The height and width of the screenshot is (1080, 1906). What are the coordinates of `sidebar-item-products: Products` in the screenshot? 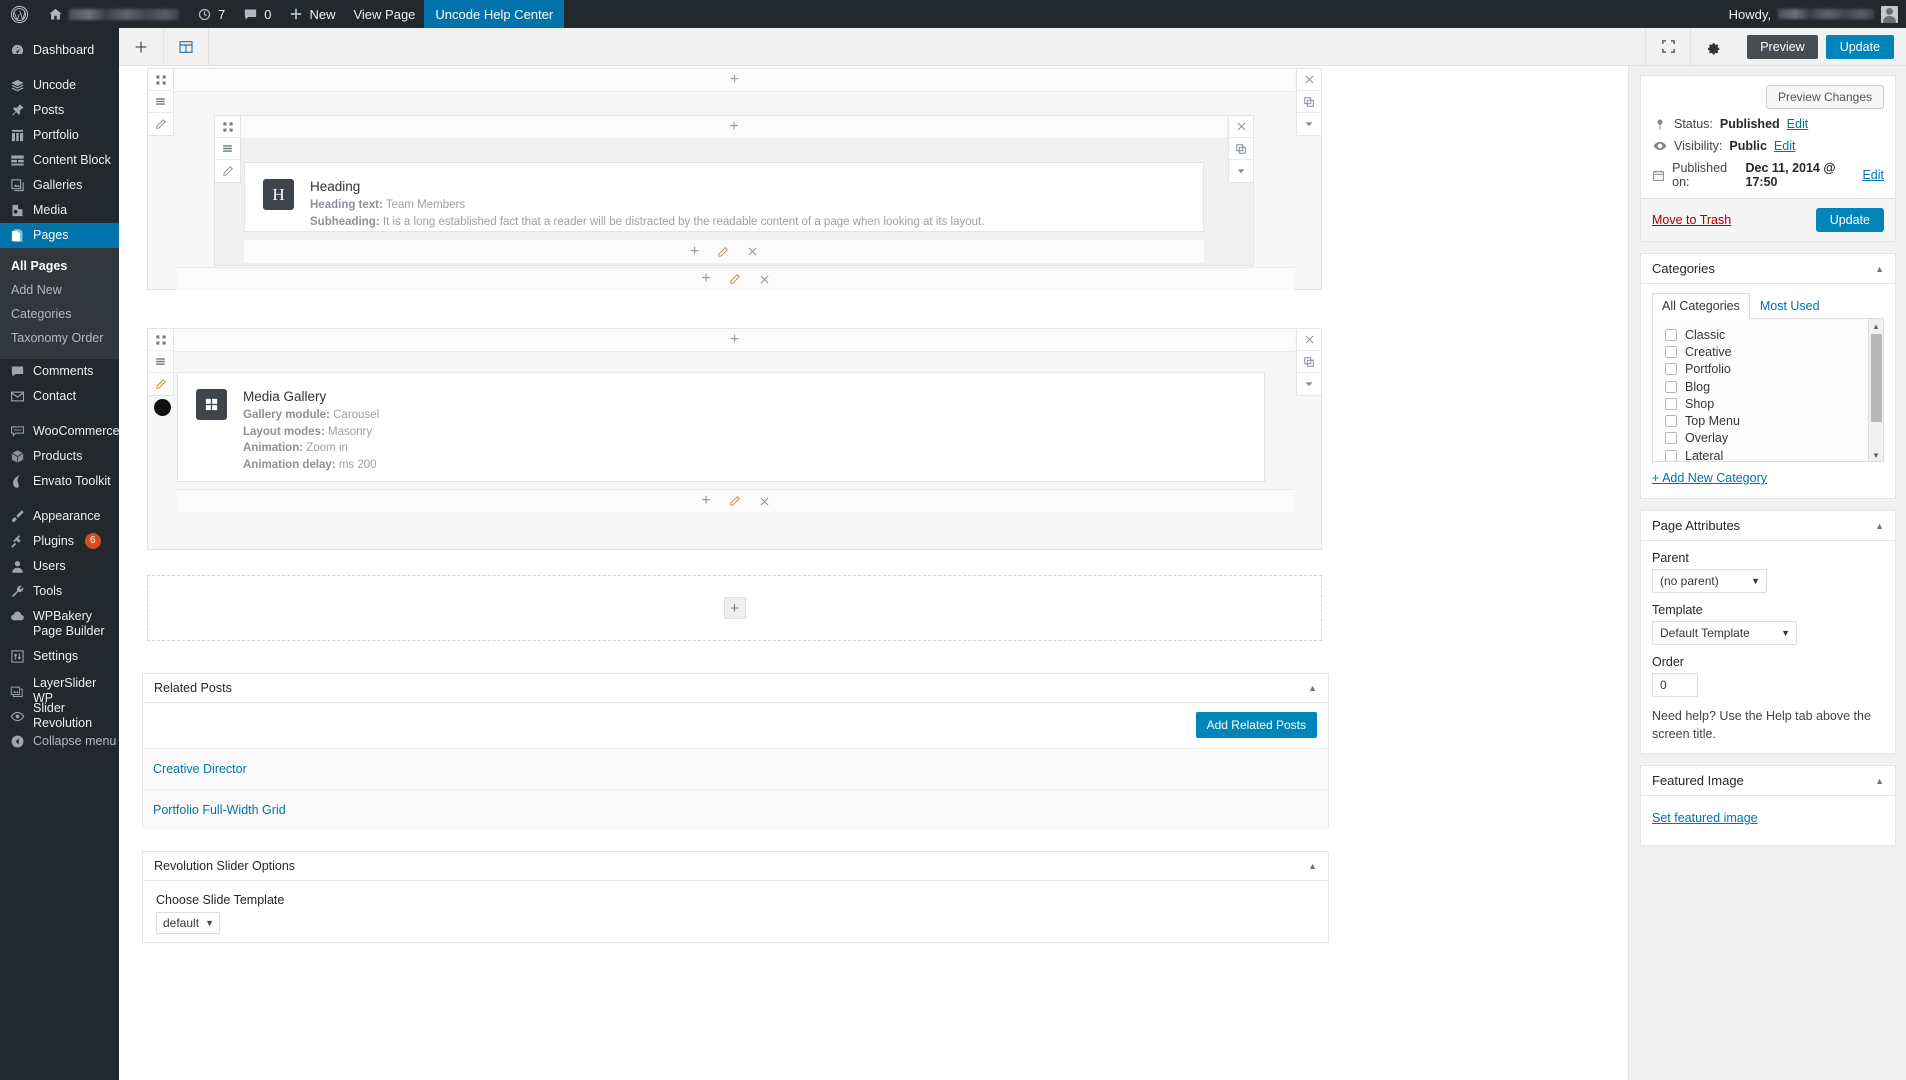 It's located at (59, 456).